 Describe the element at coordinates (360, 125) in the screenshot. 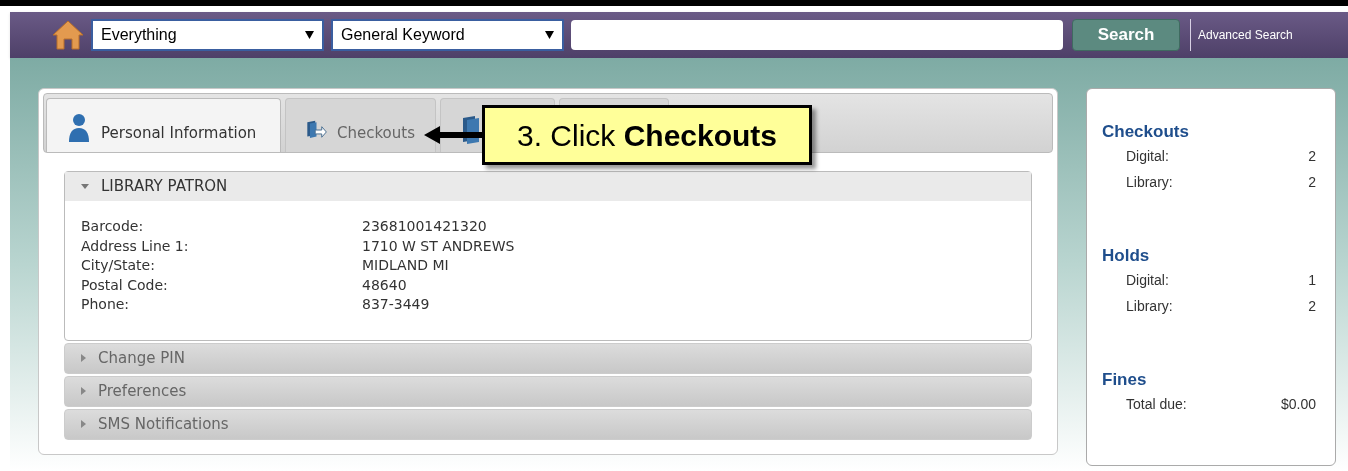

I see `tab: Checkouts` at that location.